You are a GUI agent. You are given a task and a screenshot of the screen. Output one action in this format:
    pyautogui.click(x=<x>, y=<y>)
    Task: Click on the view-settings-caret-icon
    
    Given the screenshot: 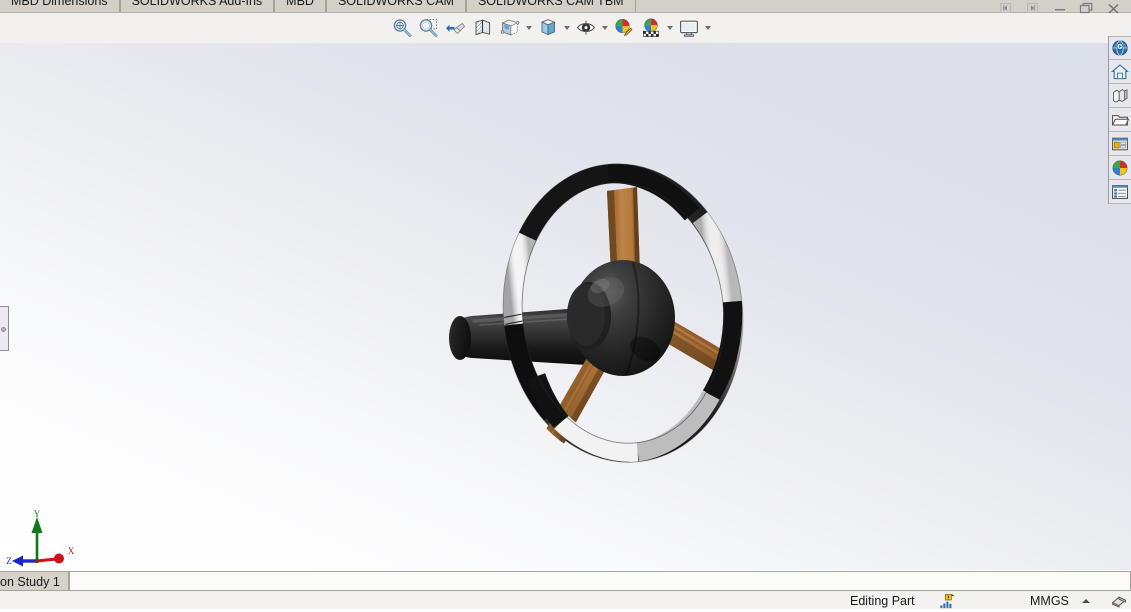 What is the action you would take?
    pyautogui.click(x=707, y=28)
    